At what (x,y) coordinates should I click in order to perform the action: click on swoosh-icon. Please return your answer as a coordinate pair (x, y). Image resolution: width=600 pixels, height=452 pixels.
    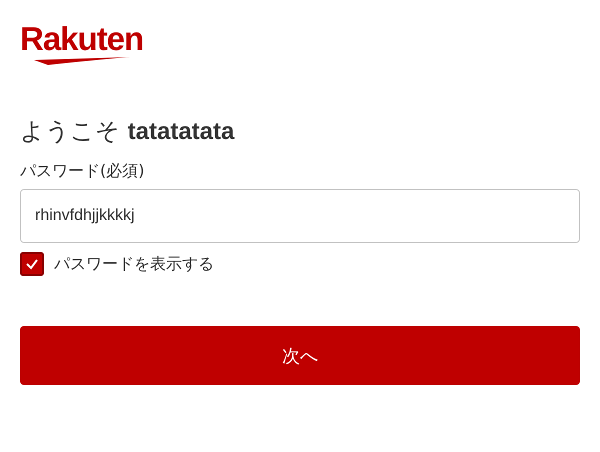
    Looking at the image, I should click on (82, 61).